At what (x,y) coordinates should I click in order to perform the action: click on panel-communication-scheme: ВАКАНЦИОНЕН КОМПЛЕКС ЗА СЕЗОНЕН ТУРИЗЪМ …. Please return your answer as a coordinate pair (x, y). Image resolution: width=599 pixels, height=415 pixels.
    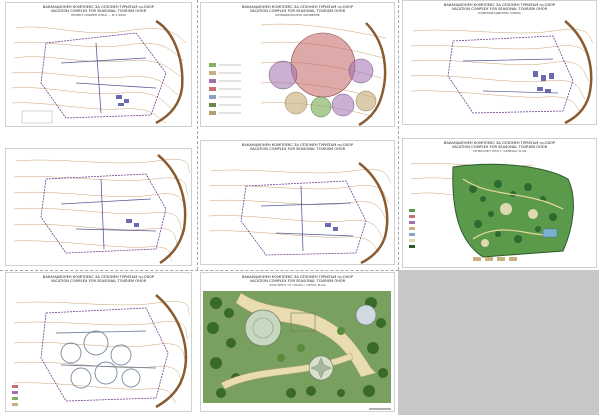
    Looking at the image, I should click on (98, 342).